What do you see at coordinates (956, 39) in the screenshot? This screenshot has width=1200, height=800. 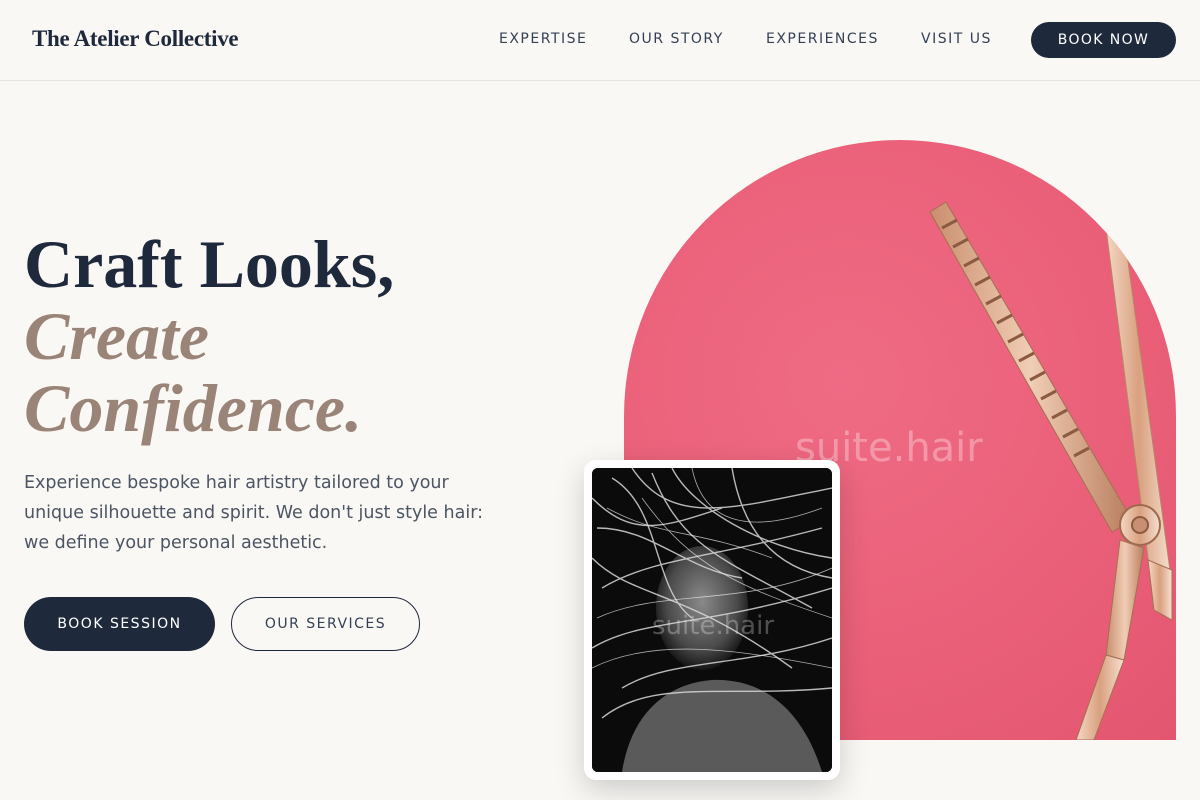 I see `nav-link-visit-us: VISIT US` at bounding box center [956, 39].